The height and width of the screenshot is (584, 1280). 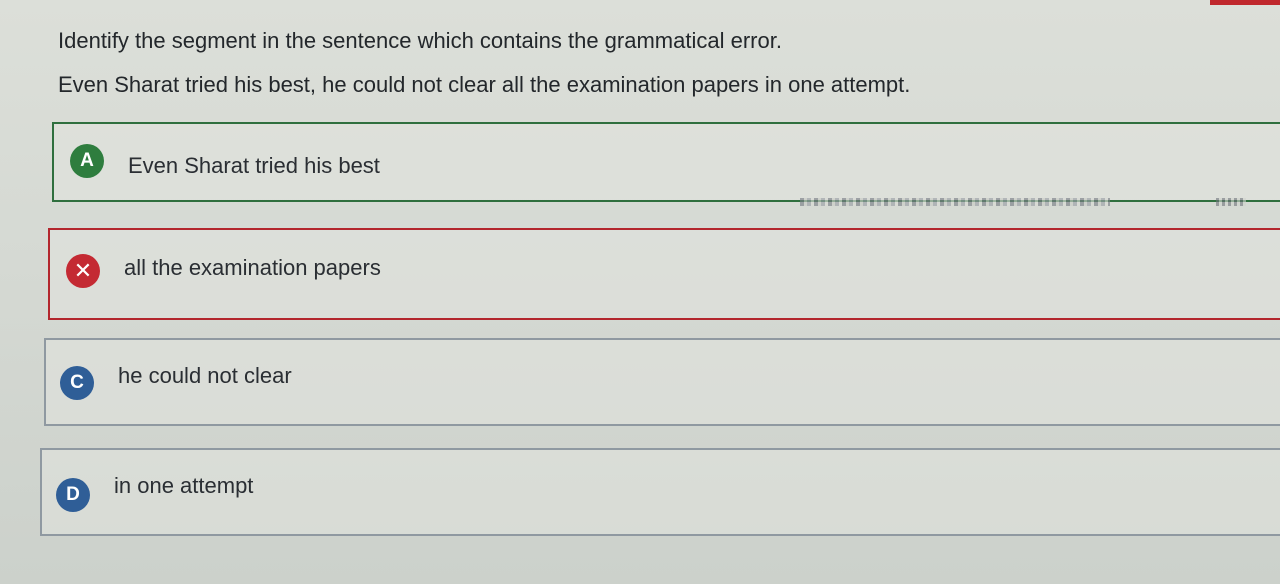 What do you see at coordinates (955, 202) in the screenshot?
I see `screen-artifact` at bounding box center [955, 202].